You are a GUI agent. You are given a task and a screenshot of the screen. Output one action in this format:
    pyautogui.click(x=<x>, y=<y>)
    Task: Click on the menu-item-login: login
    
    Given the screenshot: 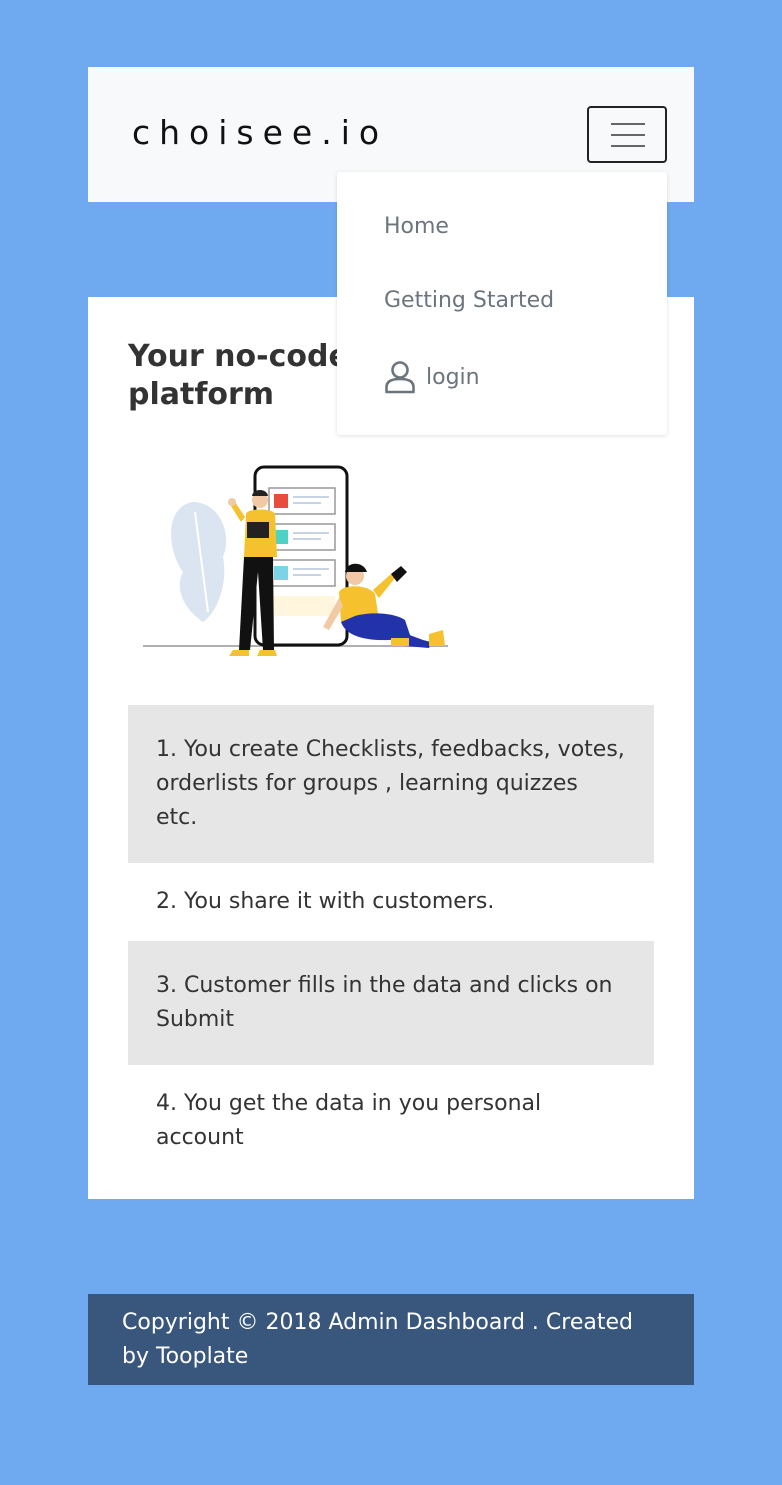 What is the action you would take?
    pyautogui.click(x=432, y=377)
    